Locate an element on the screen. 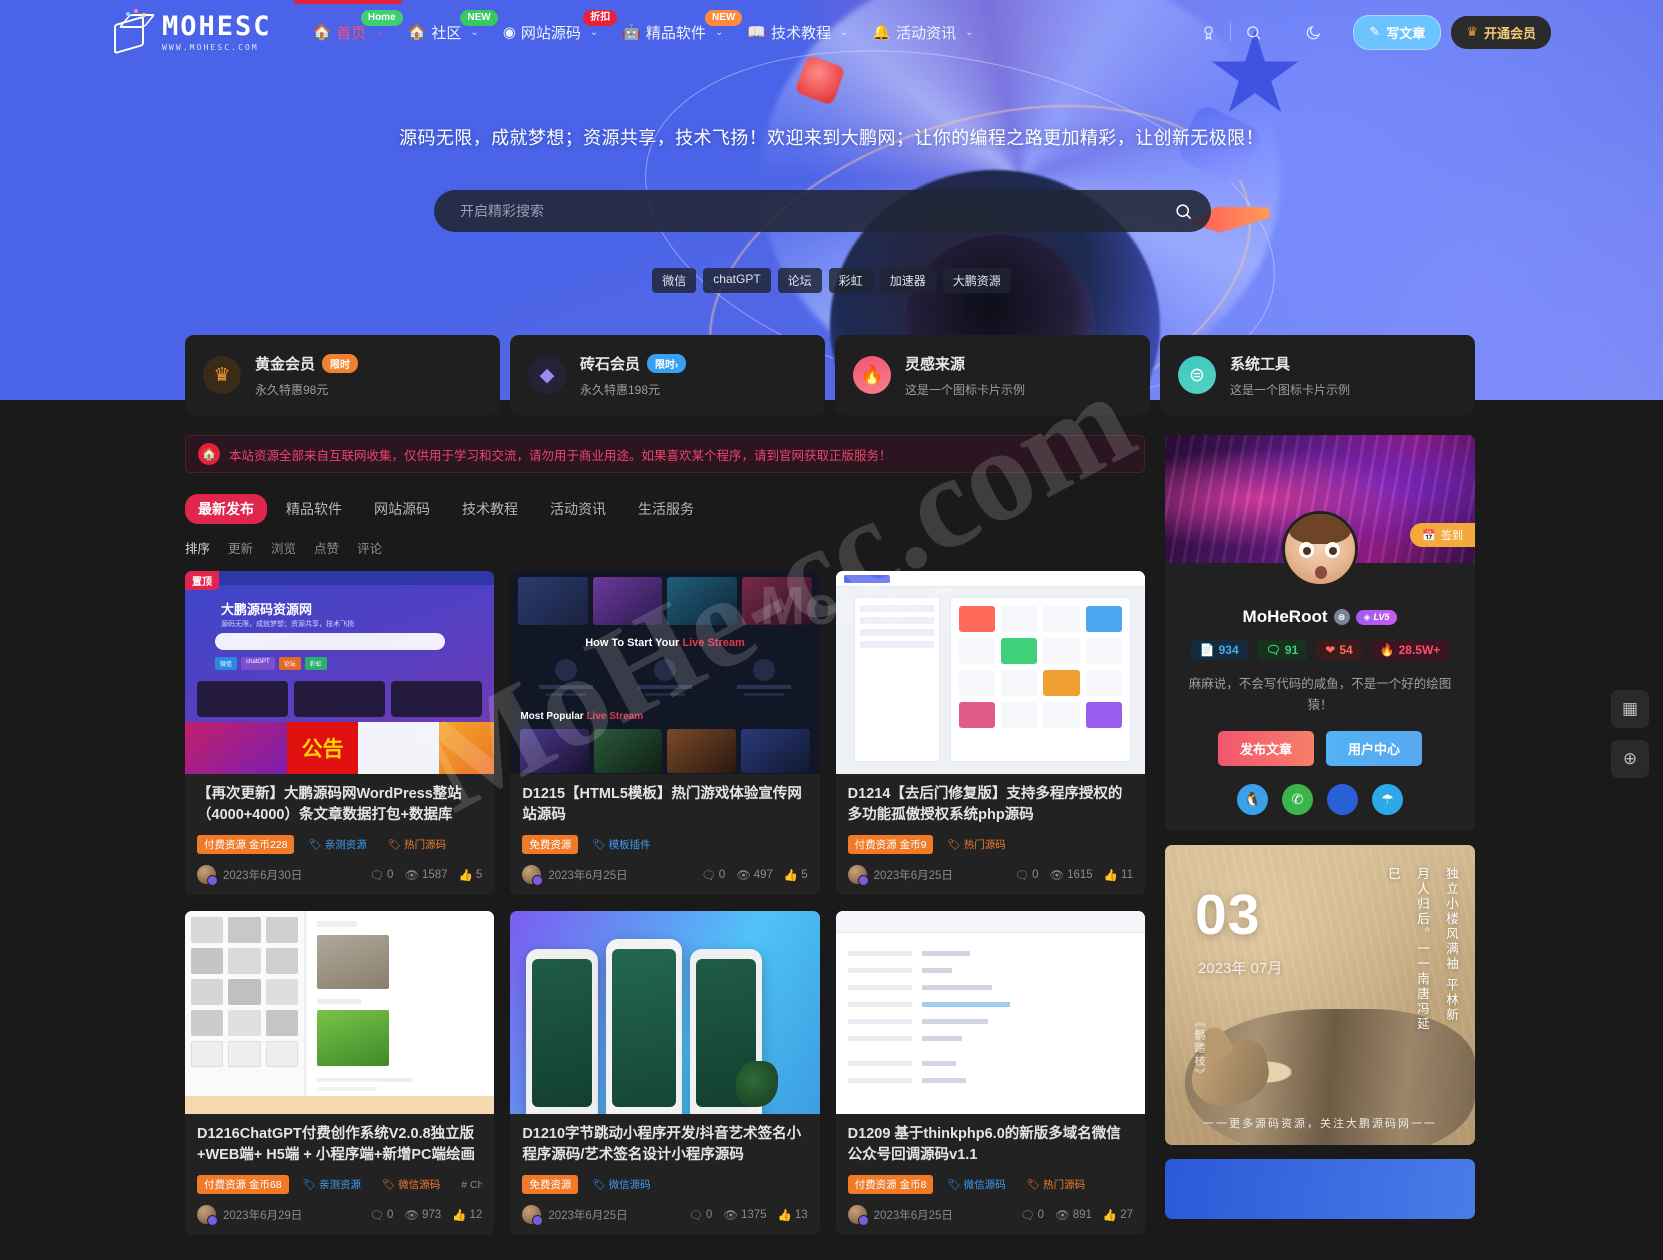  sort-option-likes: 点赞 is located at coordinates (326, 547).